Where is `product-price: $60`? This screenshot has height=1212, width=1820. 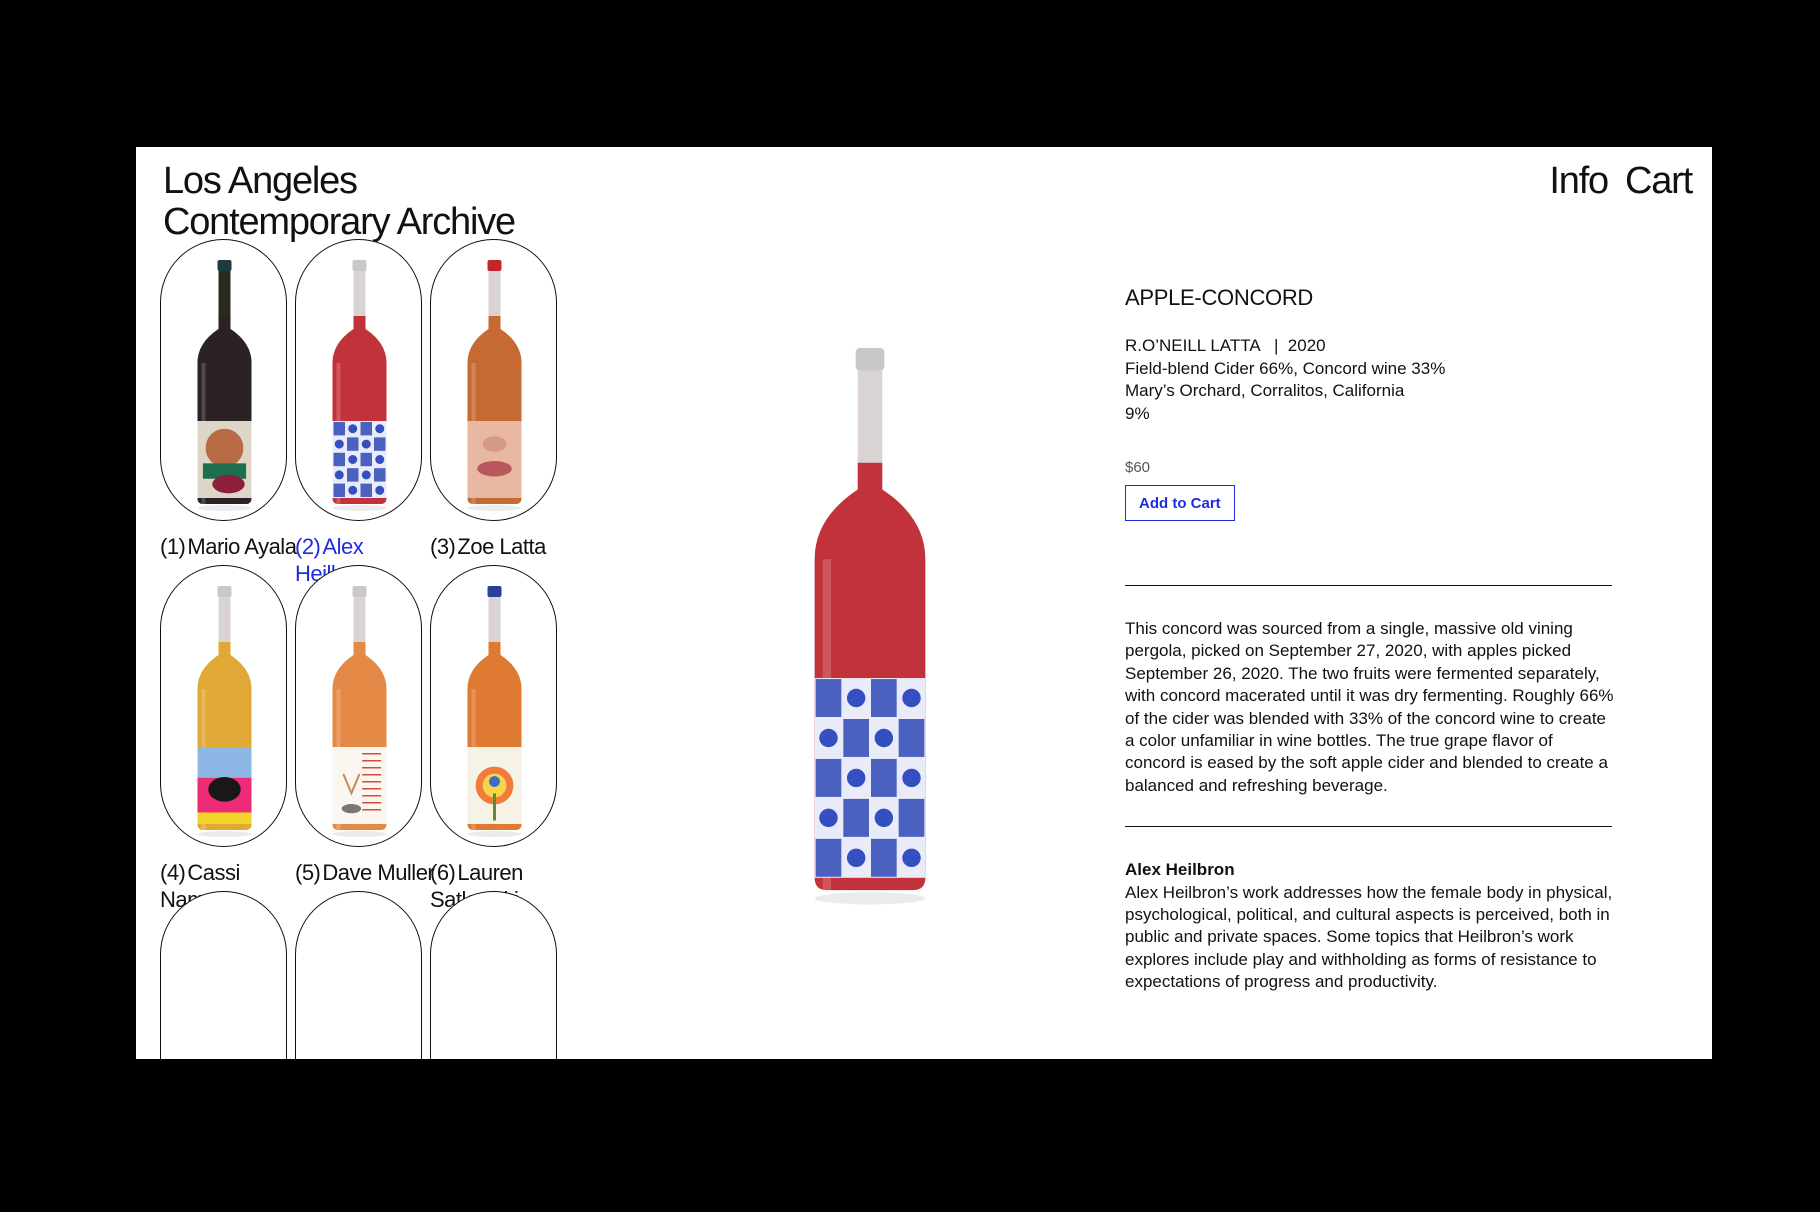 product-price: $60 is located at coordinates (1138, 467).